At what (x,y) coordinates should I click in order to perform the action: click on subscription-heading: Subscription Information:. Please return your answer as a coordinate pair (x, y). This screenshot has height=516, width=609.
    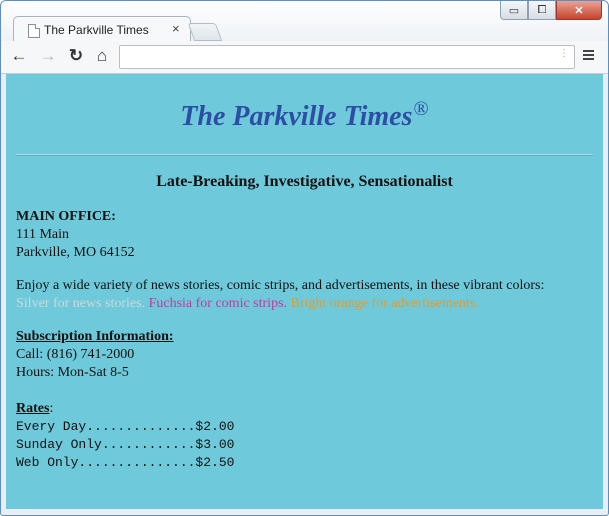
    Looking at the image, I should click on (95, 336).